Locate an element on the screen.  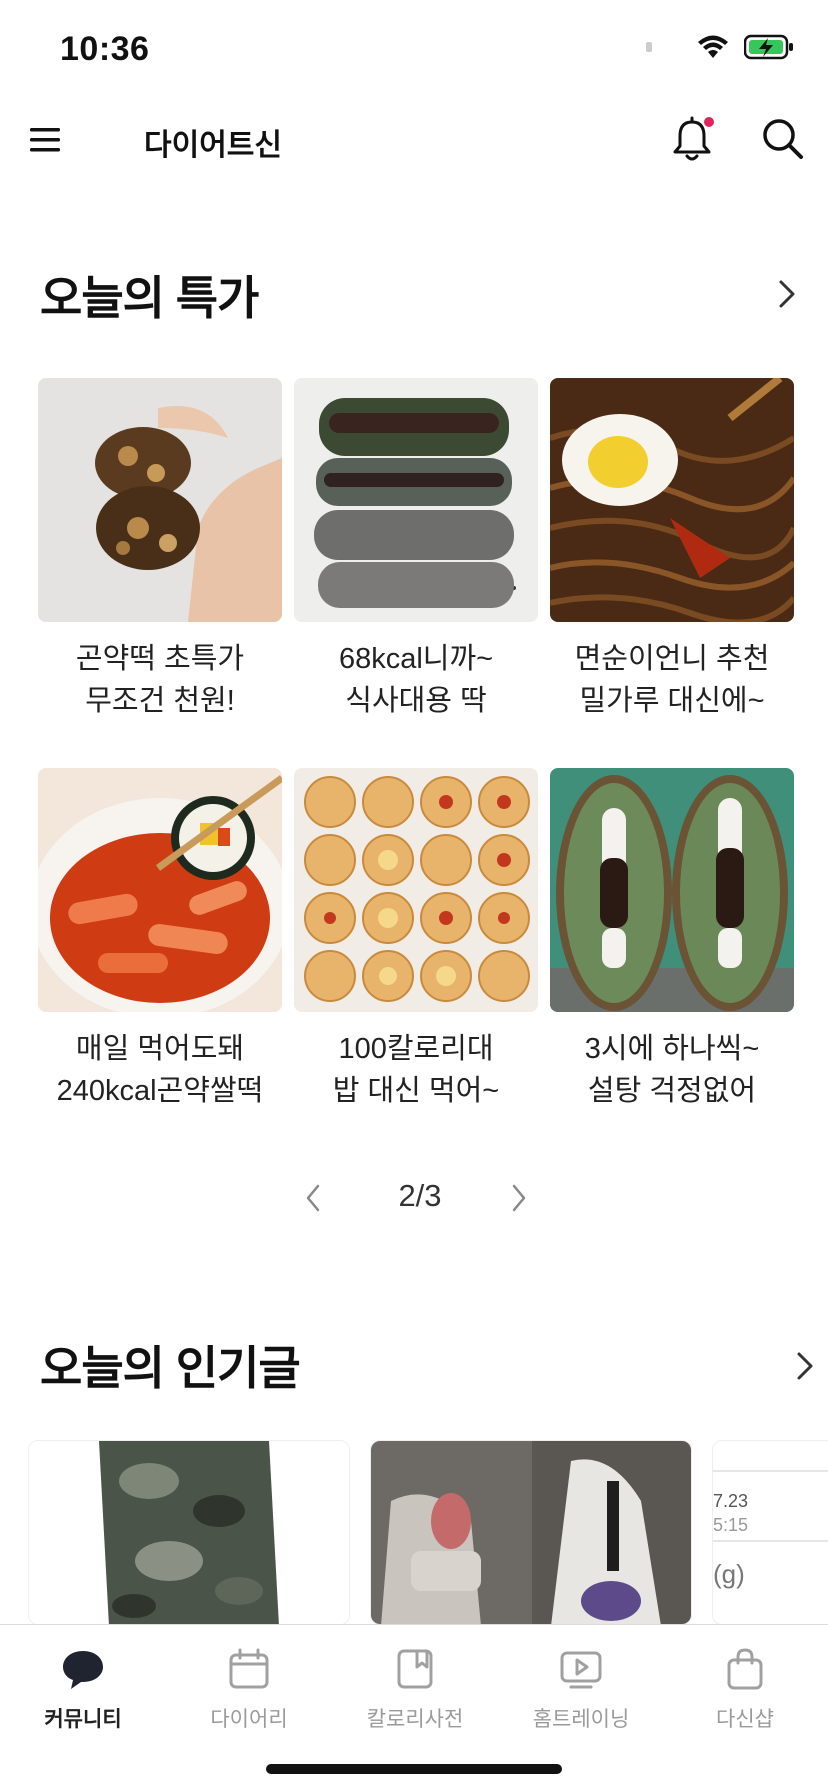
notification-dot is located at coordinates (709, 122).